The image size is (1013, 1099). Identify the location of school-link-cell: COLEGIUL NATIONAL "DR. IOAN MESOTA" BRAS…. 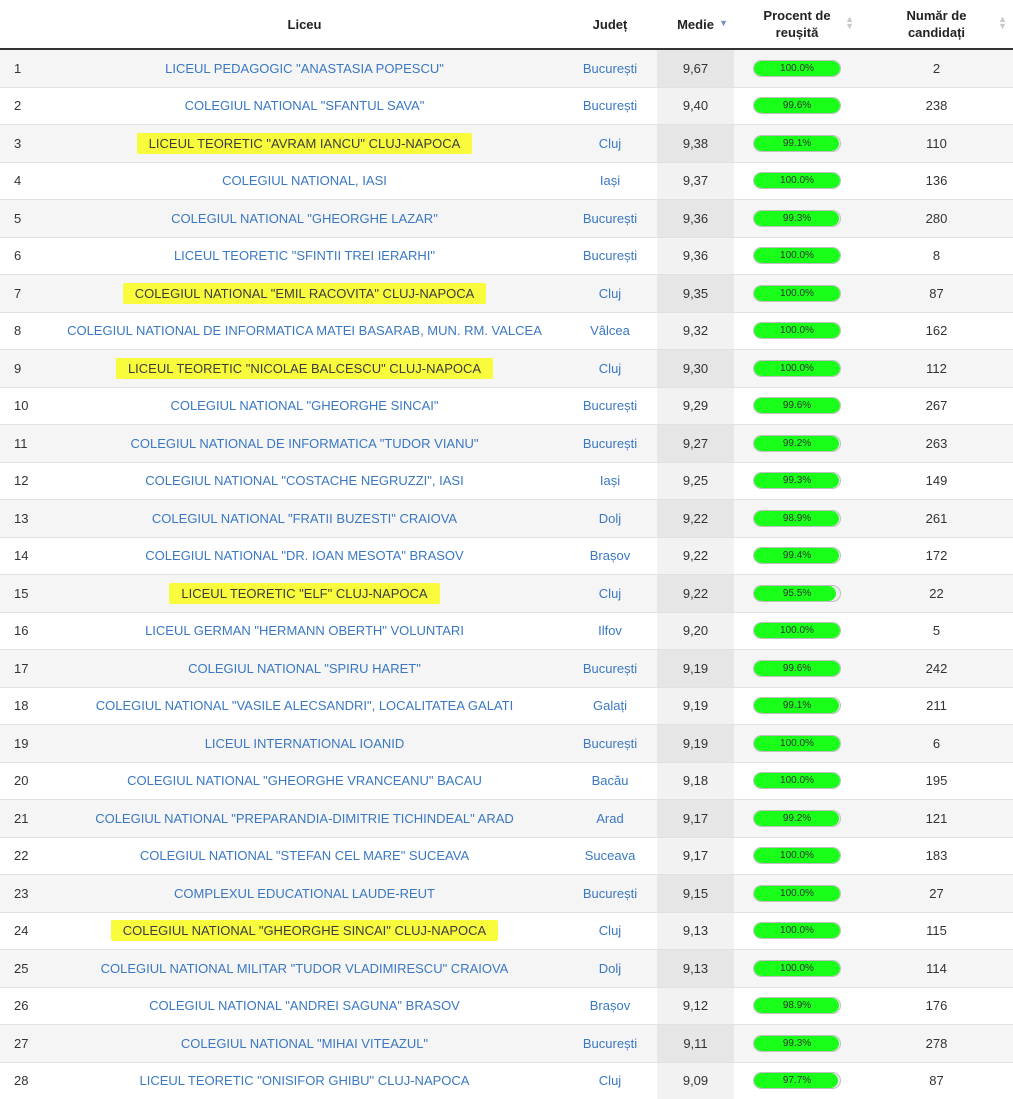
(304, 555).